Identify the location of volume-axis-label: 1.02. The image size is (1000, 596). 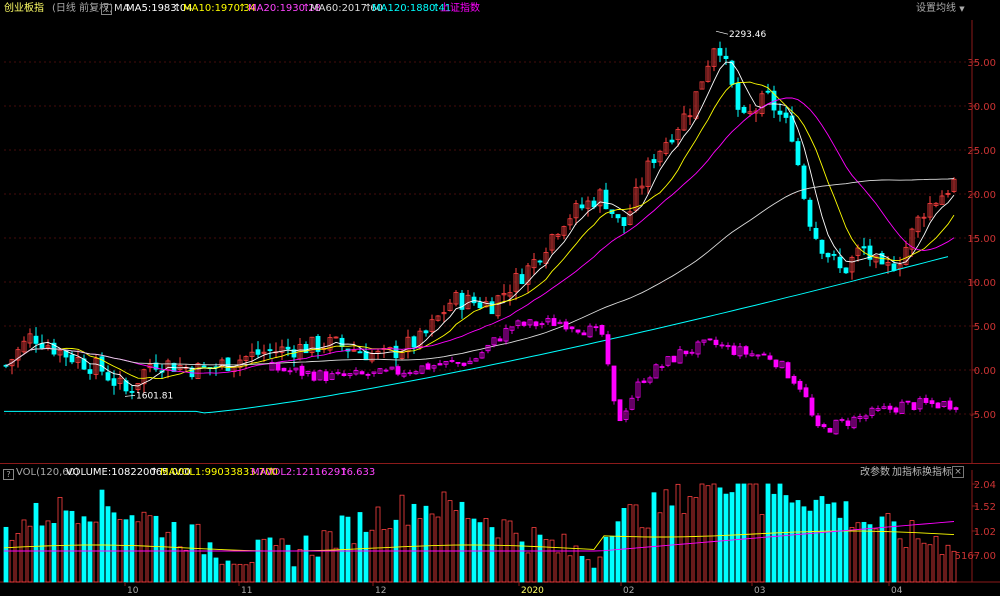
(985, 532).